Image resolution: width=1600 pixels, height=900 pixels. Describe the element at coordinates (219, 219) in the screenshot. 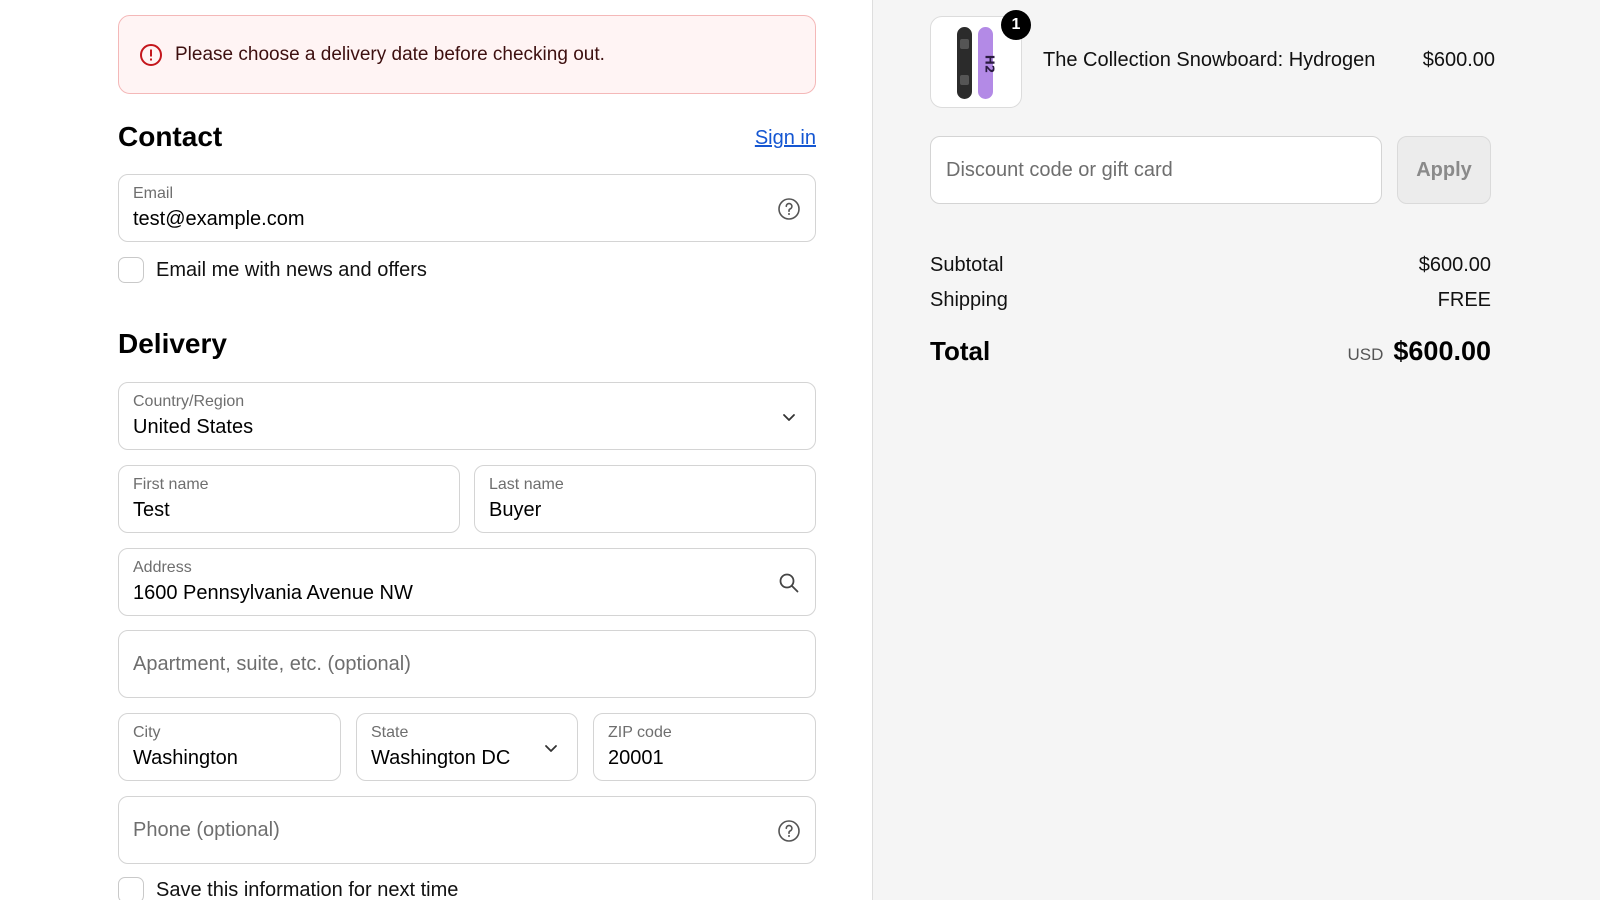

I see `email-value: test@example.com` at that location.